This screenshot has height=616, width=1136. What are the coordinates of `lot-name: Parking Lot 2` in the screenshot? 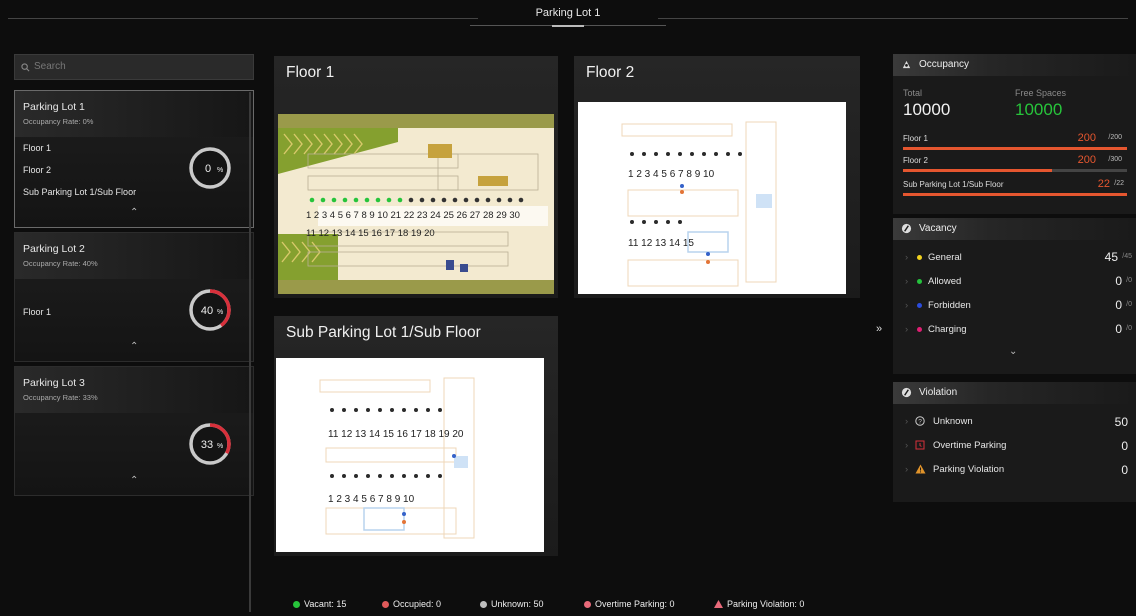 It's located at (54, 249).